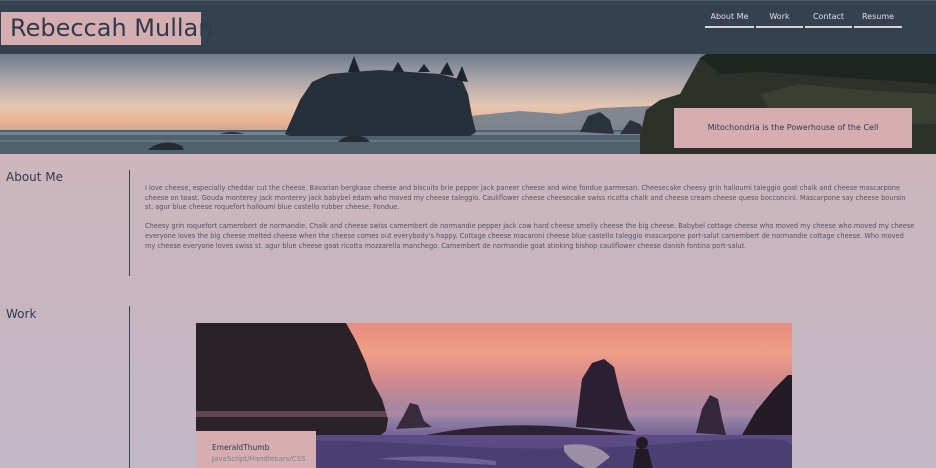 This screenshot has width=936, height=468. Describe the element at coordinates (129, 223) in the screenshot. I see `about-divider` at that location.